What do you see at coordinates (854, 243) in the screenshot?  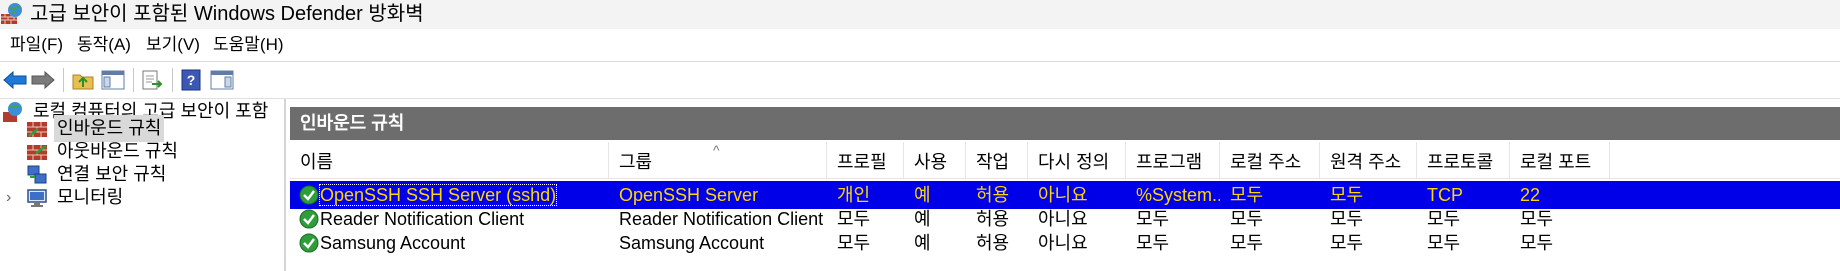 I see `cell-profile: 모두` at bounding box center [854, 243].